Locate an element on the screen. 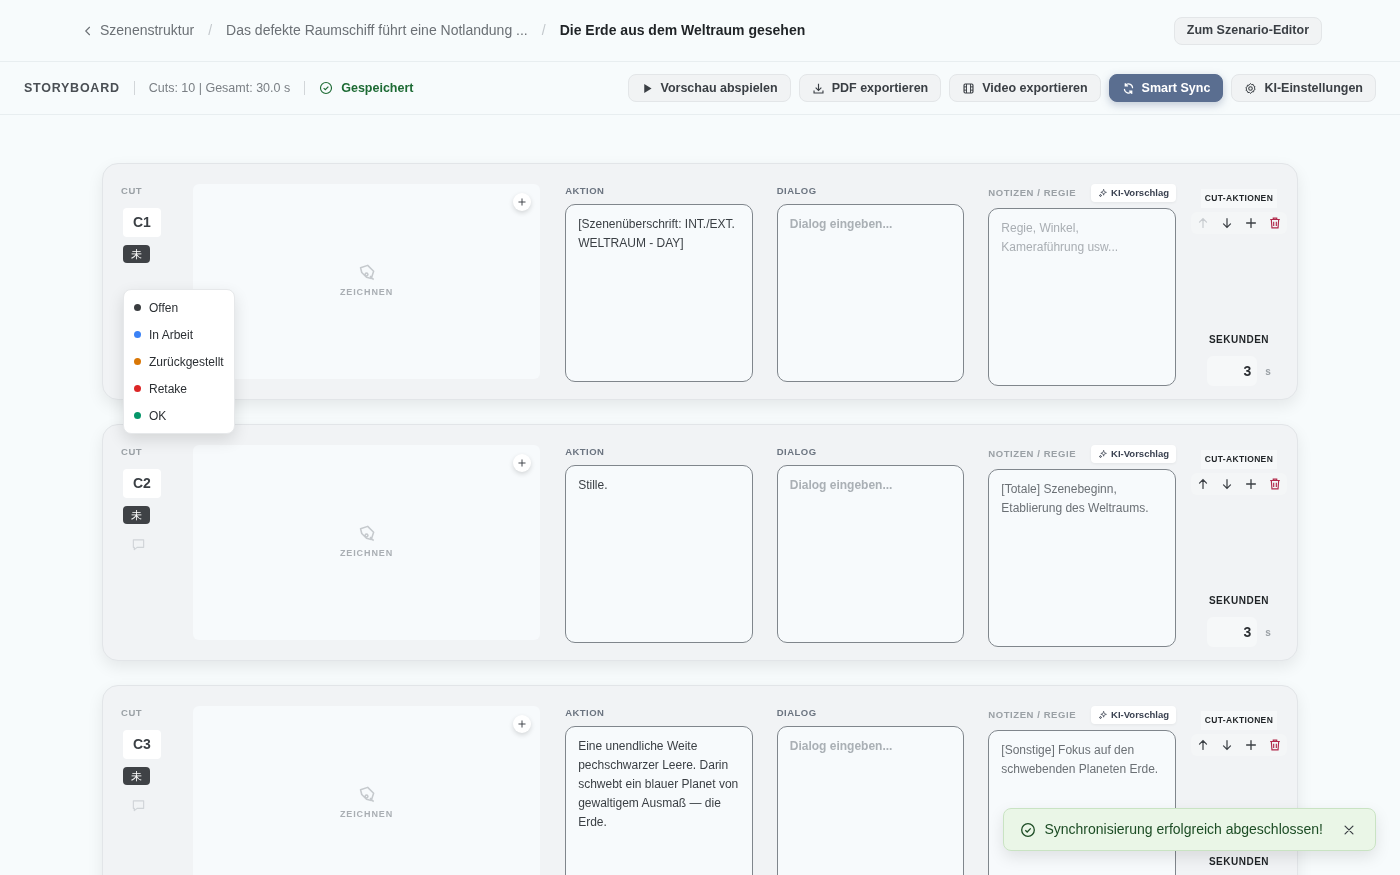  cut-id: C2 is located at coordinates (142, 484).